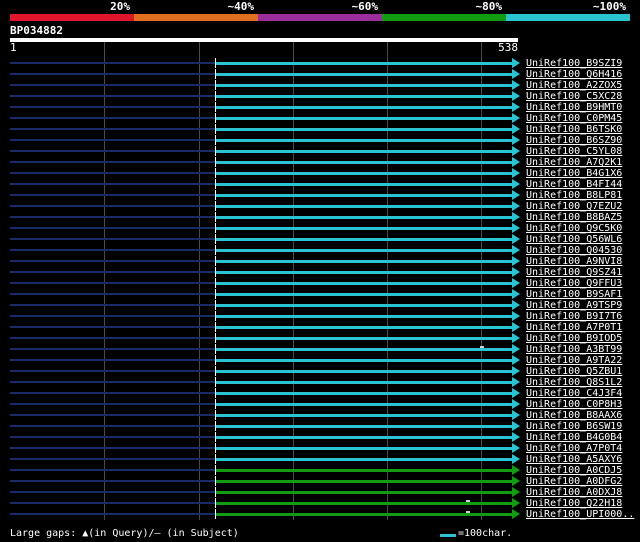  What do you see at coordinates (574, 217) in the screenshot?
I see `hit-link: UniRef100_B8BAZ5` at bounding box center [574, 217].